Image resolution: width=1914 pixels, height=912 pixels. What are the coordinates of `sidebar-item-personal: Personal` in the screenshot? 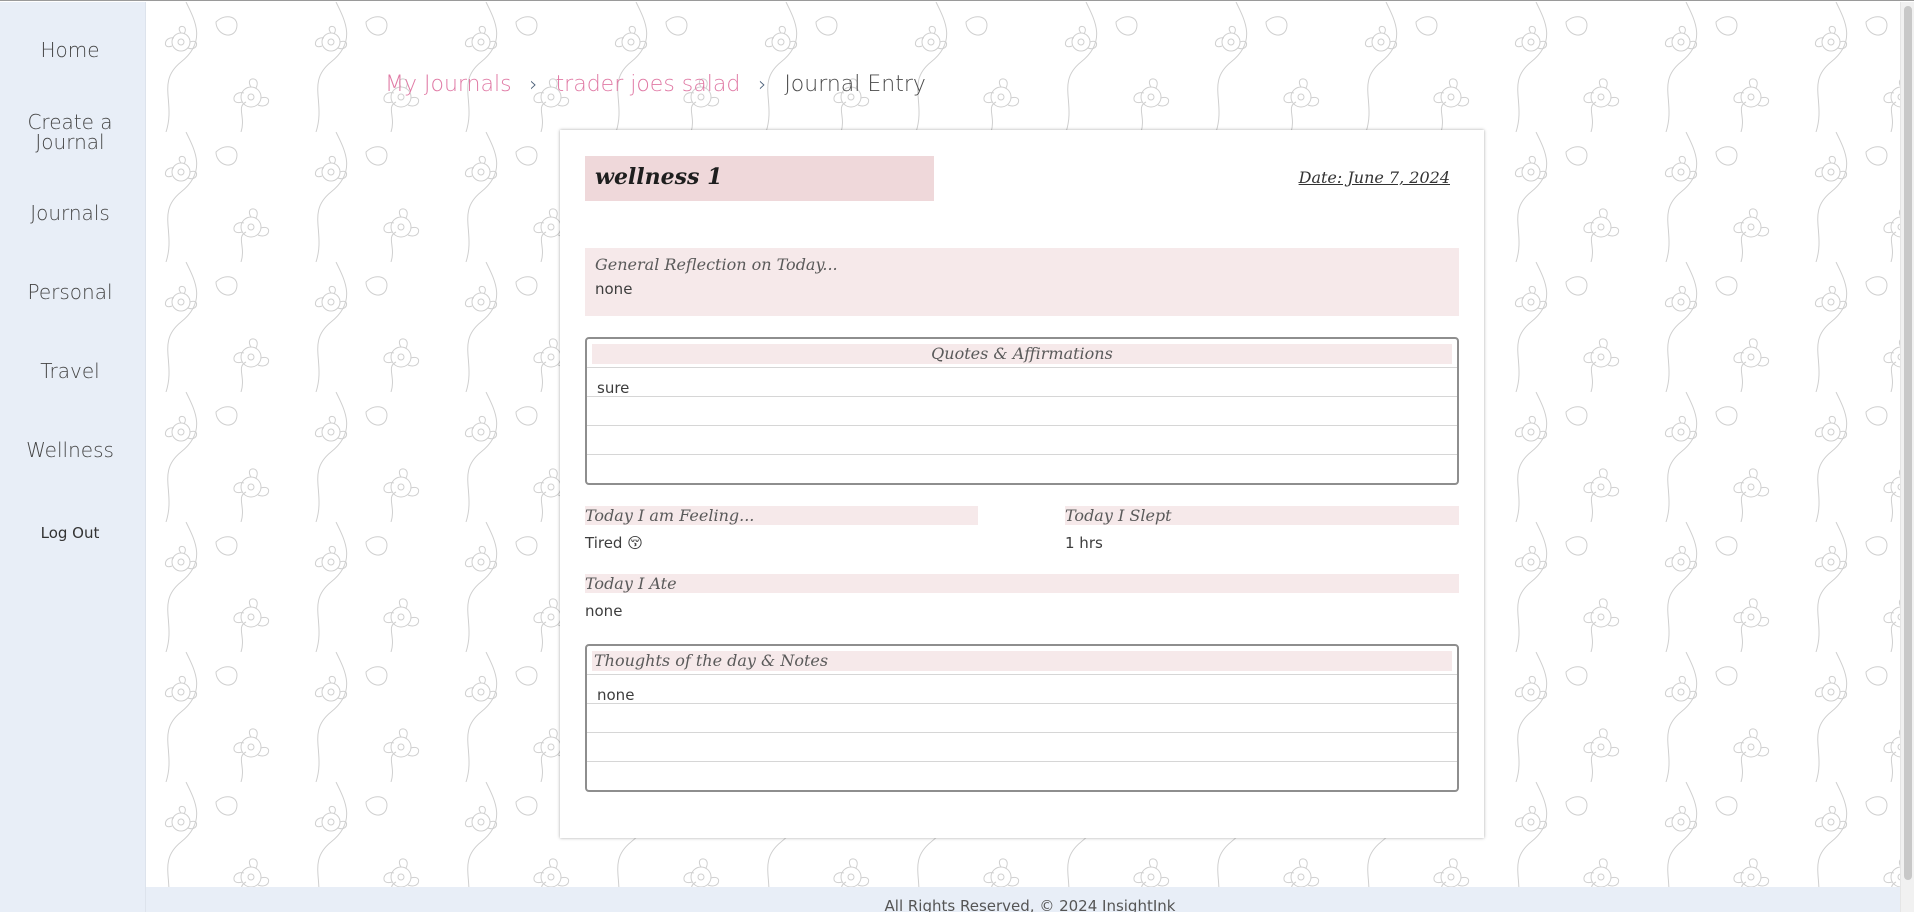 It's located at (70, 292).